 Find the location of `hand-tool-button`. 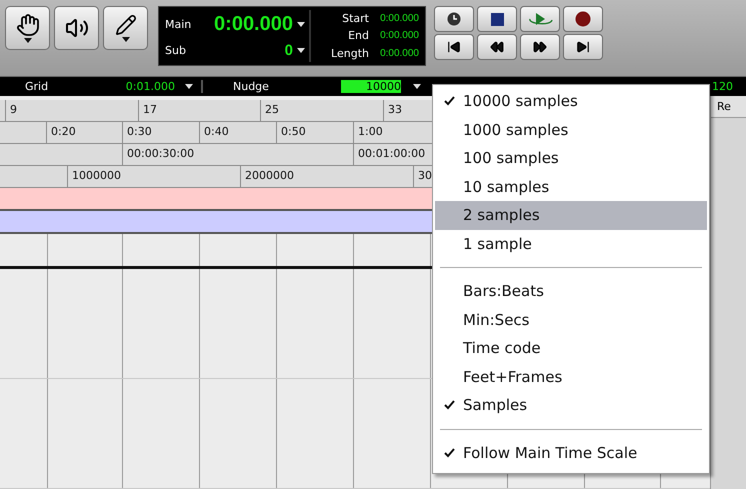

hand-tool-button is located at coordinates (27, 28).